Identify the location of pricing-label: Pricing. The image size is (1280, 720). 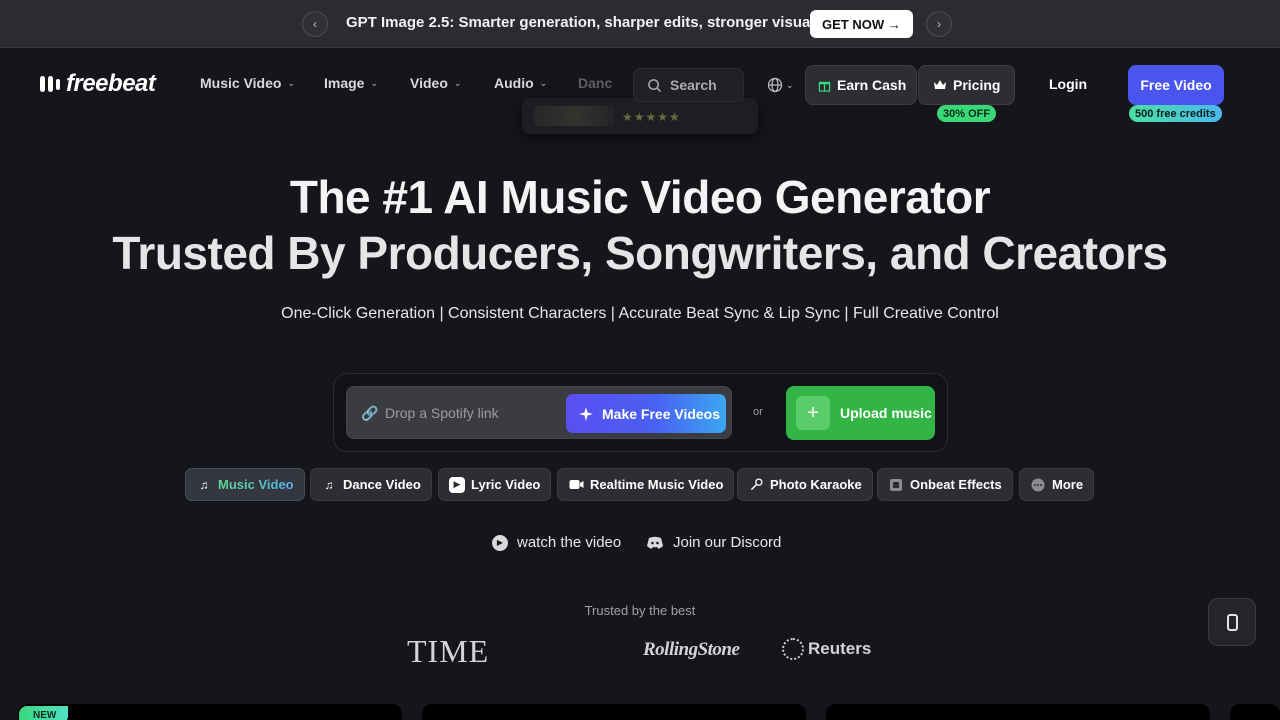
(977, 85).